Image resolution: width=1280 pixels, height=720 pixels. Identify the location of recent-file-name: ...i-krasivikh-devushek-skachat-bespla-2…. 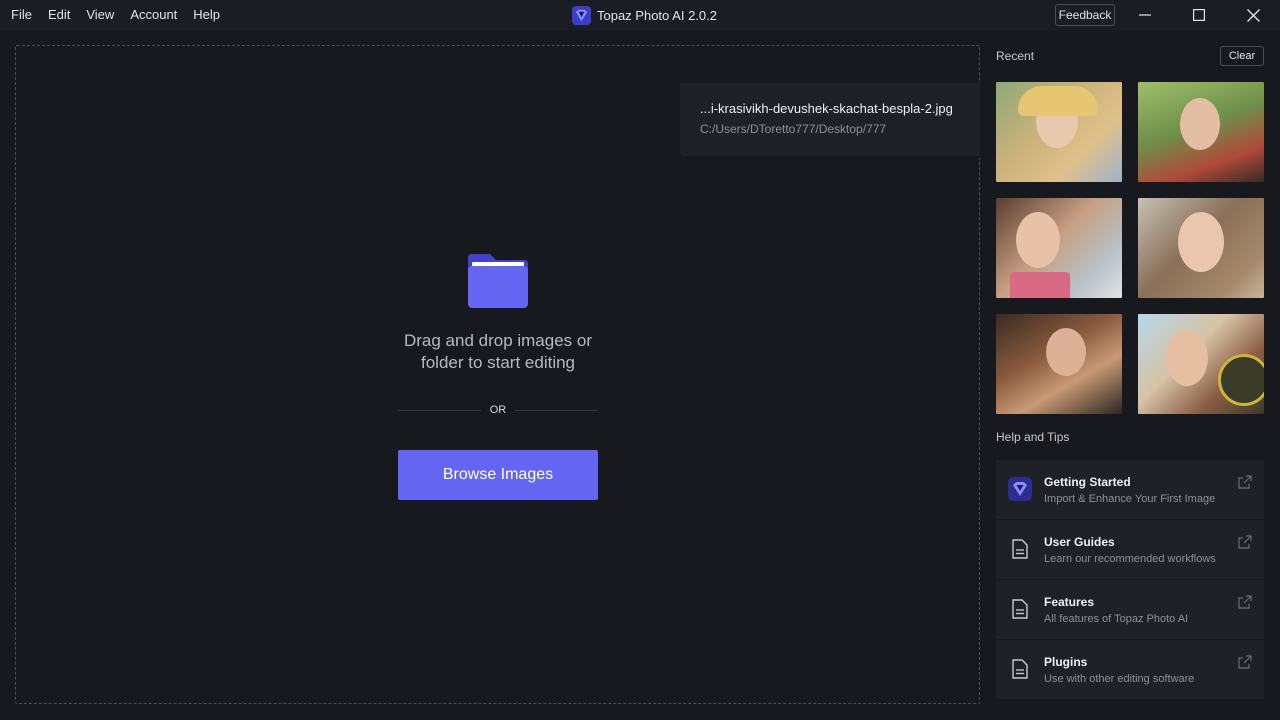
(826, 108).